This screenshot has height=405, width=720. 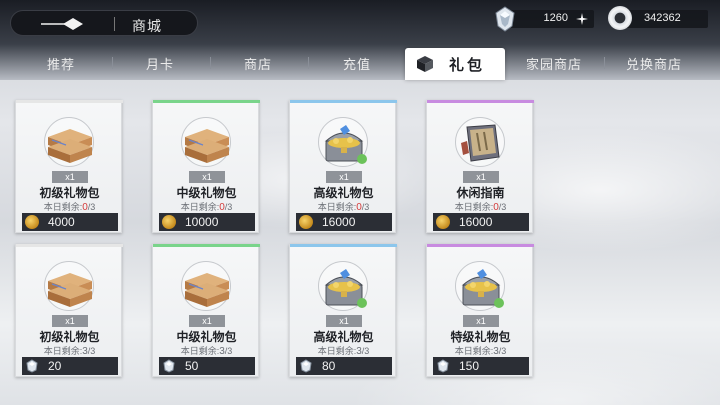 I want to click on gem-currency-value: 1260, so click(x=555, y=18).